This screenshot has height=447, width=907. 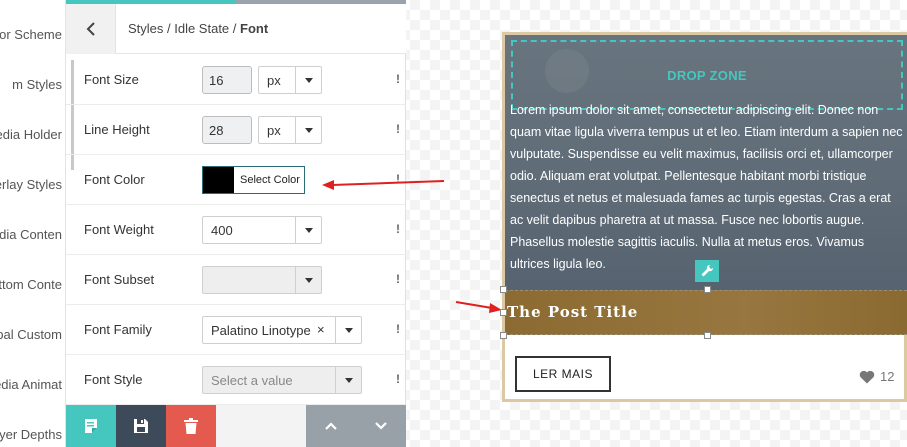 What do you see at coordinates (876, 376) in the screenshot?
I see `likes-counter: 12` at bounding box center [876, 376].